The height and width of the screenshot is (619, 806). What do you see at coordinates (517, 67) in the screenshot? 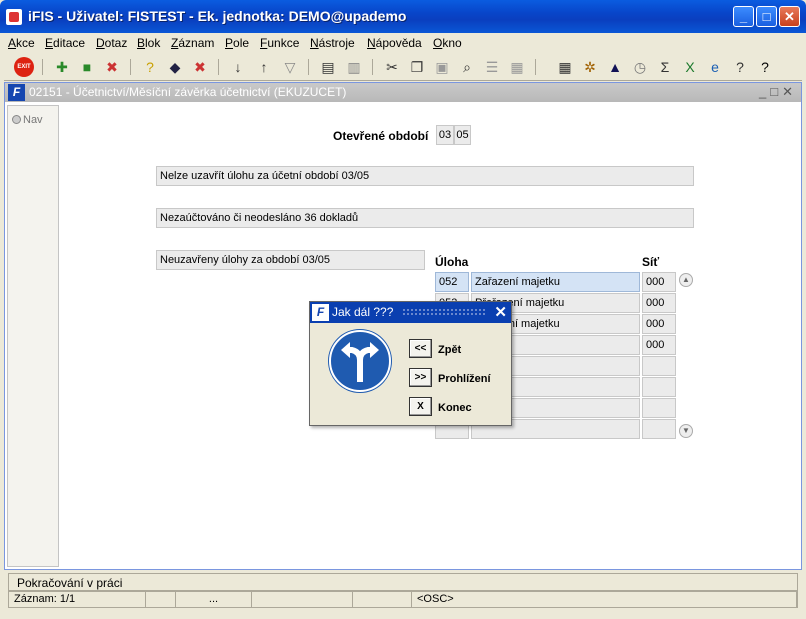
I see `columns-icon: ▦` at bounding box center [517, 67].